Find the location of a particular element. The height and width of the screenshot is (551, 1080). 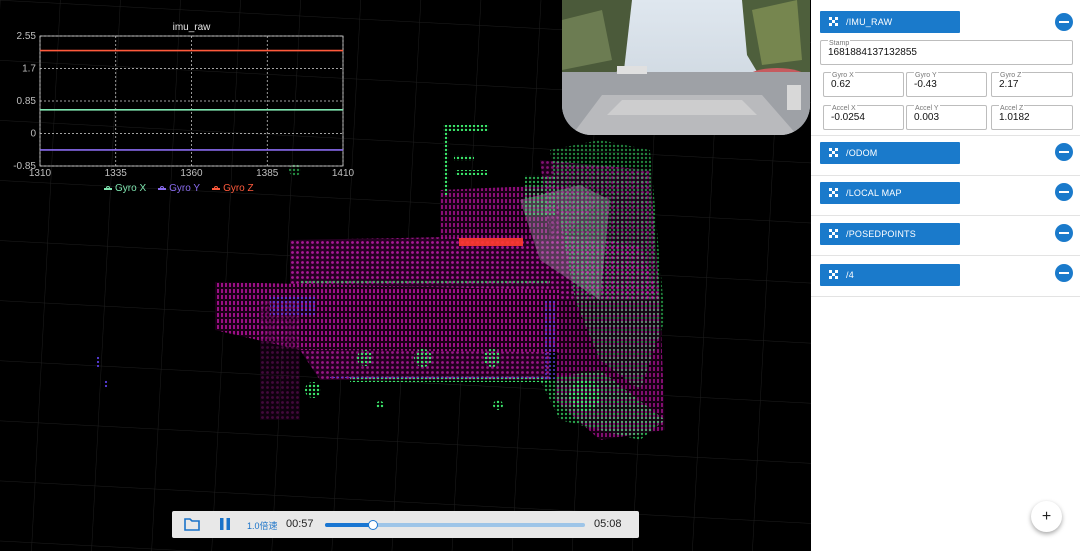

field-value: 2.17 is located at coordinates (1009, 84).